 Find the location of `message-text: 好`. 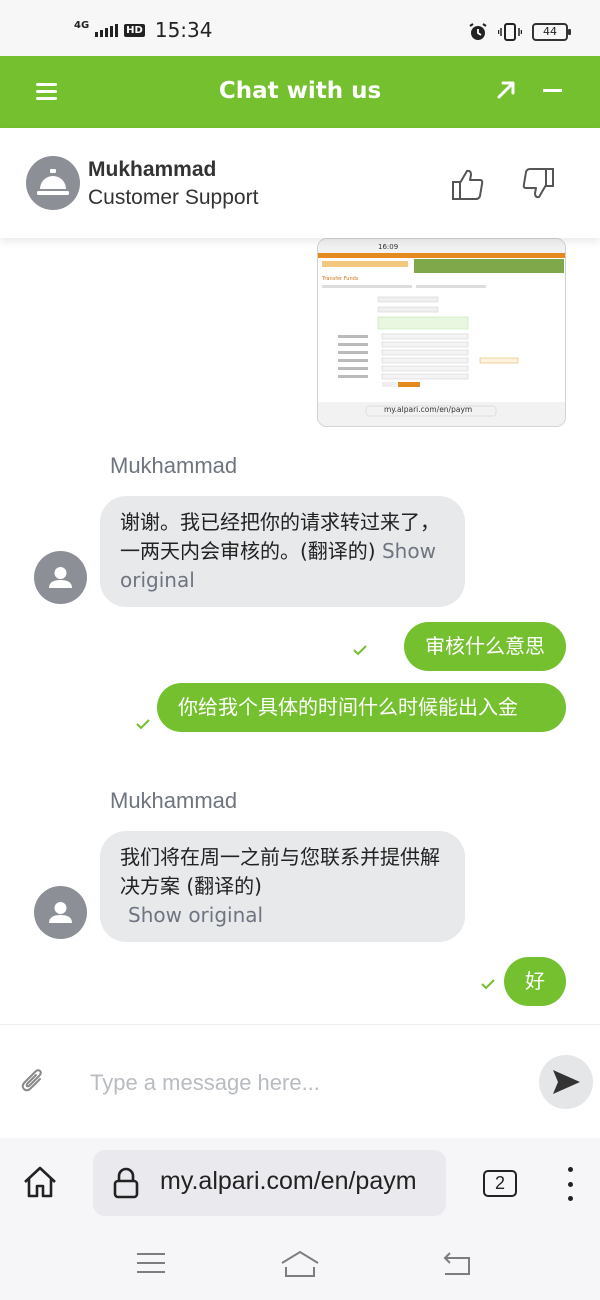

message-text: 好 is located at coordinates (535, 981).